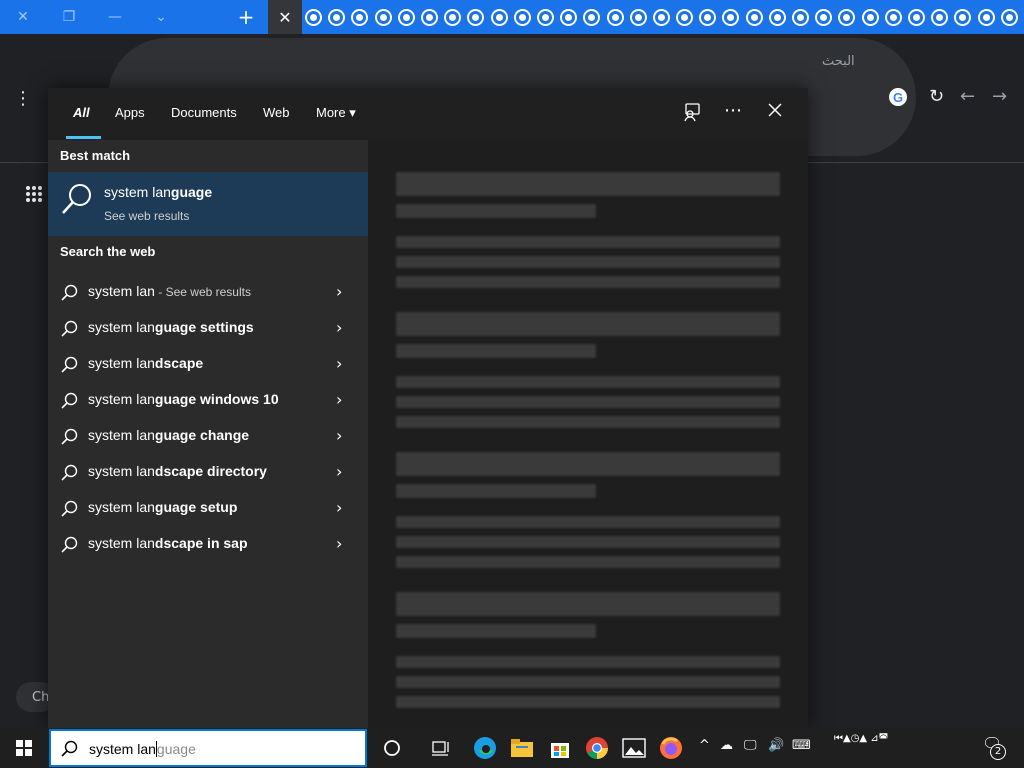 The image size is (1024, 768). Describe the element at coordinates (936, 96) in the screenshot. I see `reload-icon: ↻` at that location.